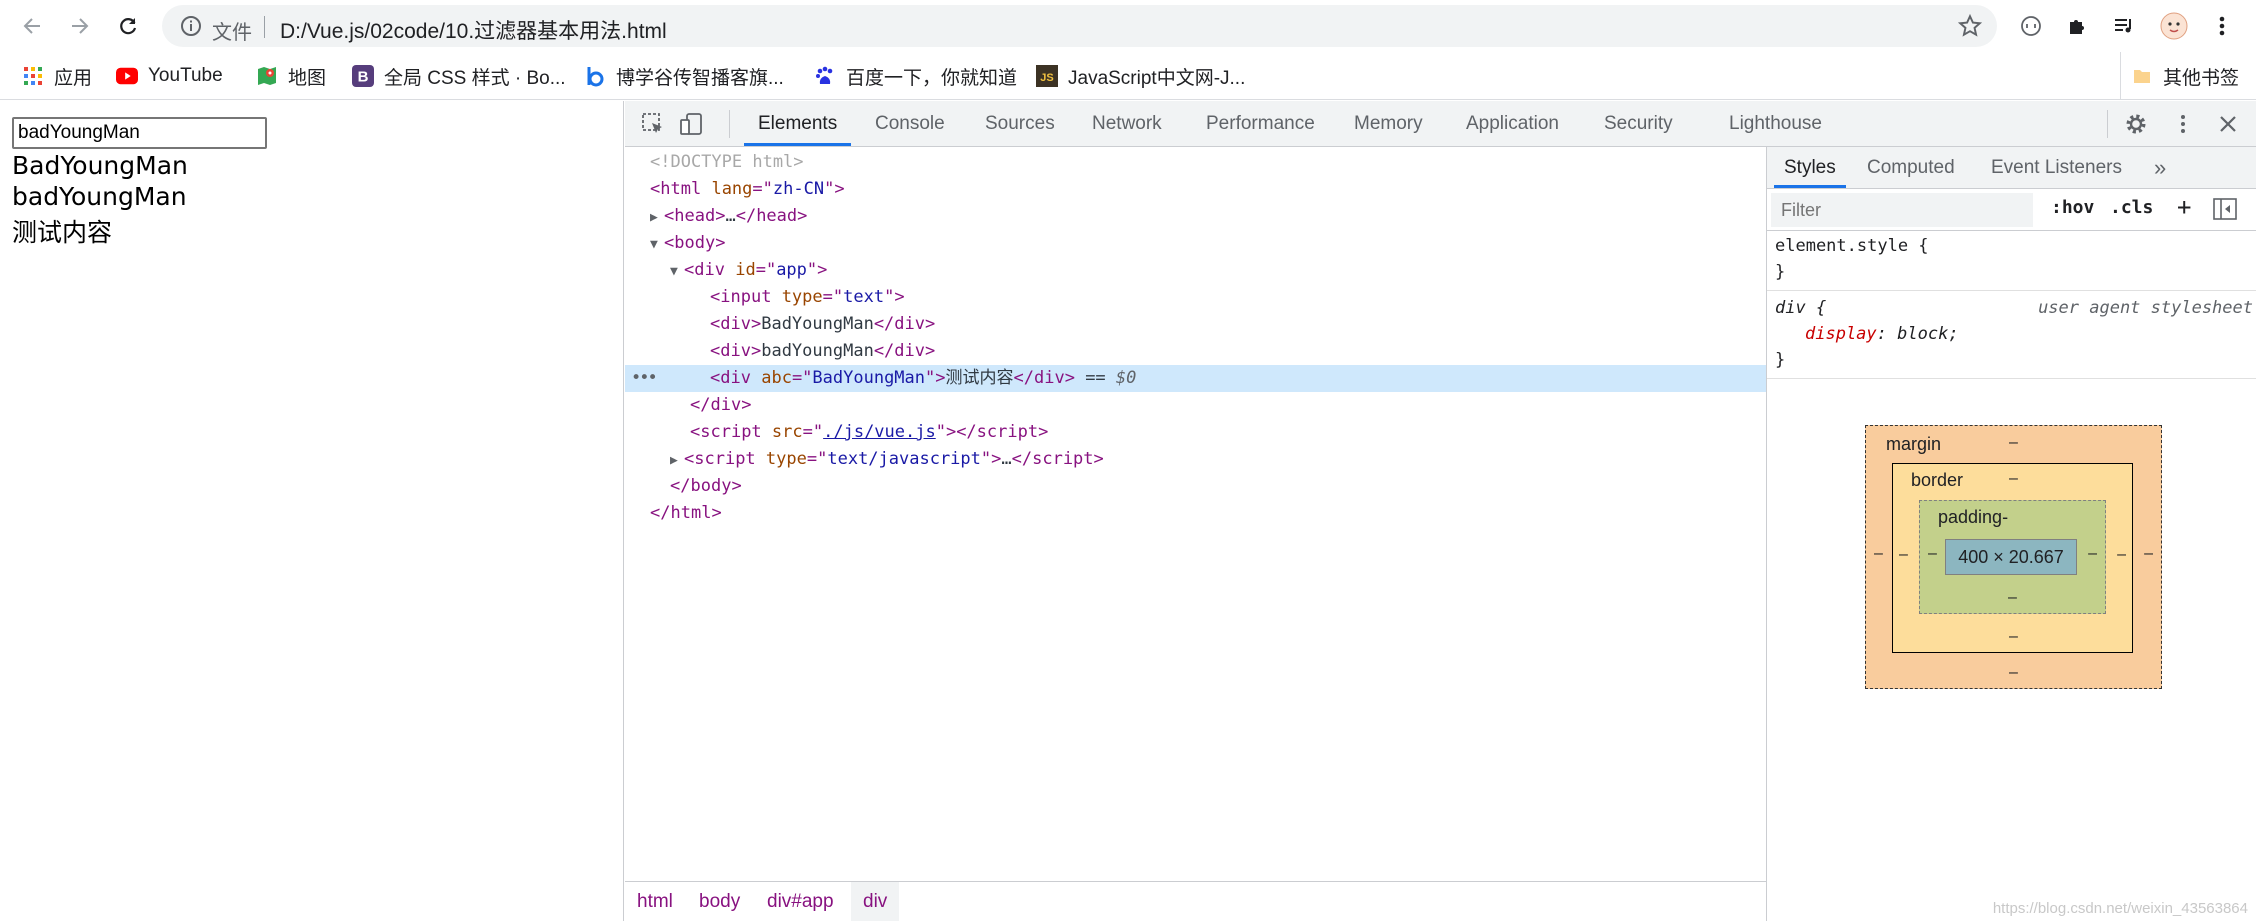 This screenshot has height=921, width=2256. I want to click on page-text-line: badYoungMan, so click(99, 196).